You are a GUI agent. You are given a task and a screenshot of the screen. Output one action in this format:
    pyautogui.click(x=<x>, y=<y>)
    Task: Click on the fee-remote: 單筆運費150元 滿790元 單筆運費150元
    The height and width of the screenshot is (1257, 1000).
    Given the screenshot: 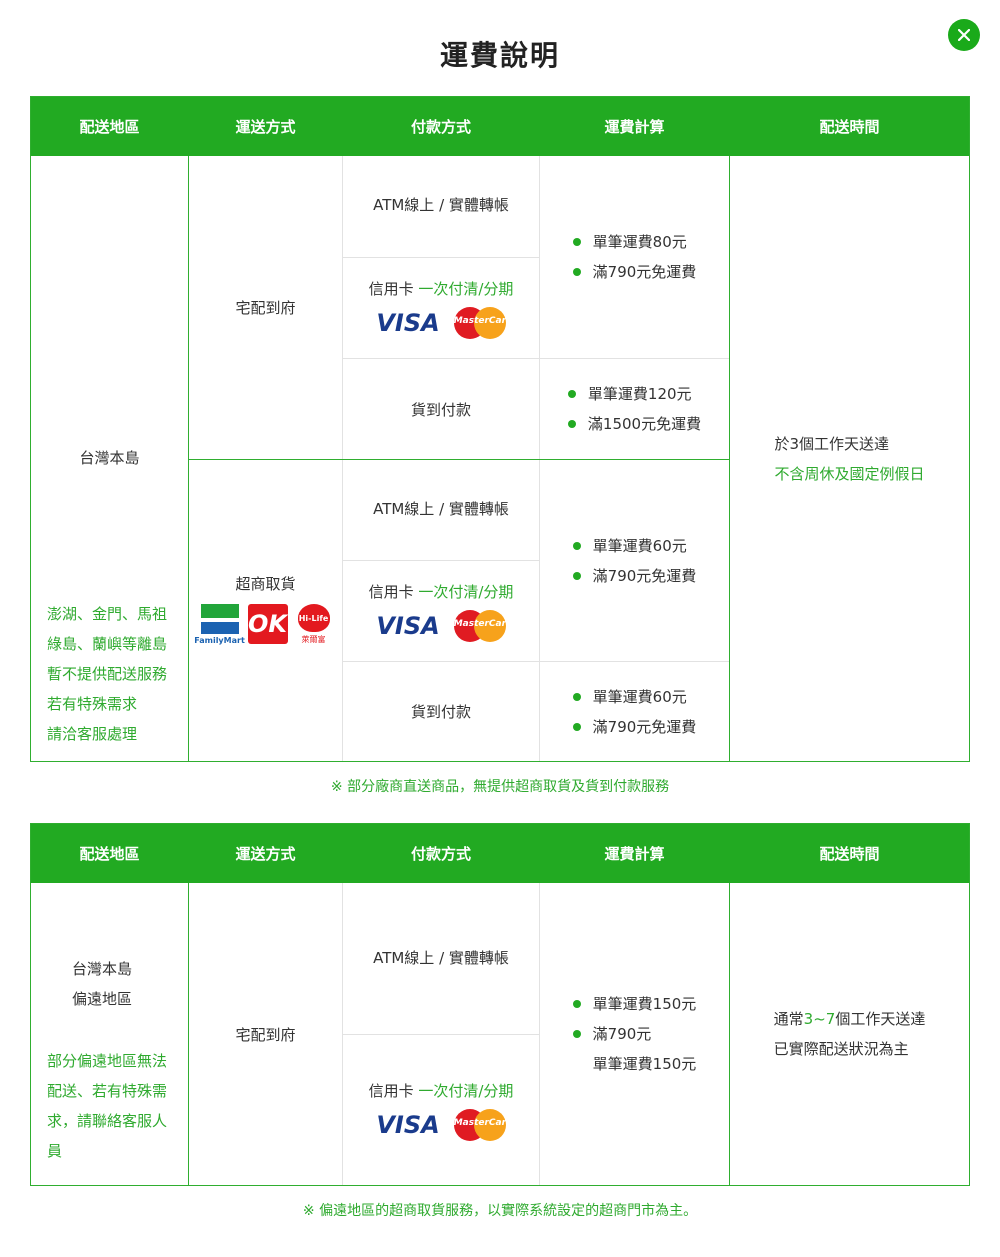 What is the action you would take?
    pyautogui.click(x=634, y=1034)
    